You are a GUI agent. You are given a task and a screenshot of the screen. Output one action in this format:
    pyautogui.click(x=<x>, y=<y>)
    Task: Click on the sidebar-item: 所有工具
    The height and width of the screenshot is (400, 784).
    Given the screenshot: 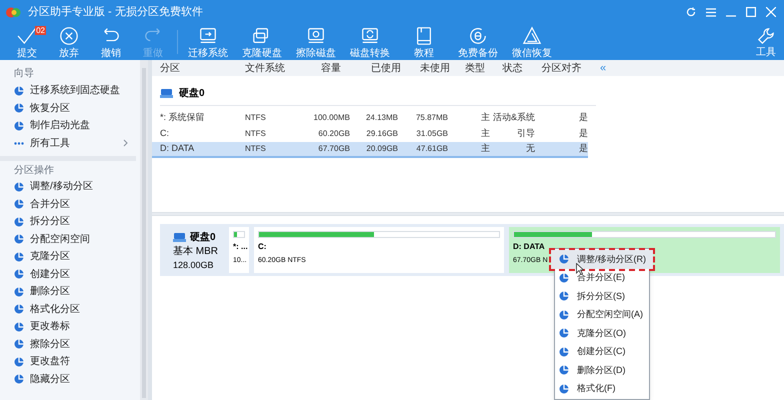 What is the action you would take?
    pyautogui.click(x=71, y=143)
    